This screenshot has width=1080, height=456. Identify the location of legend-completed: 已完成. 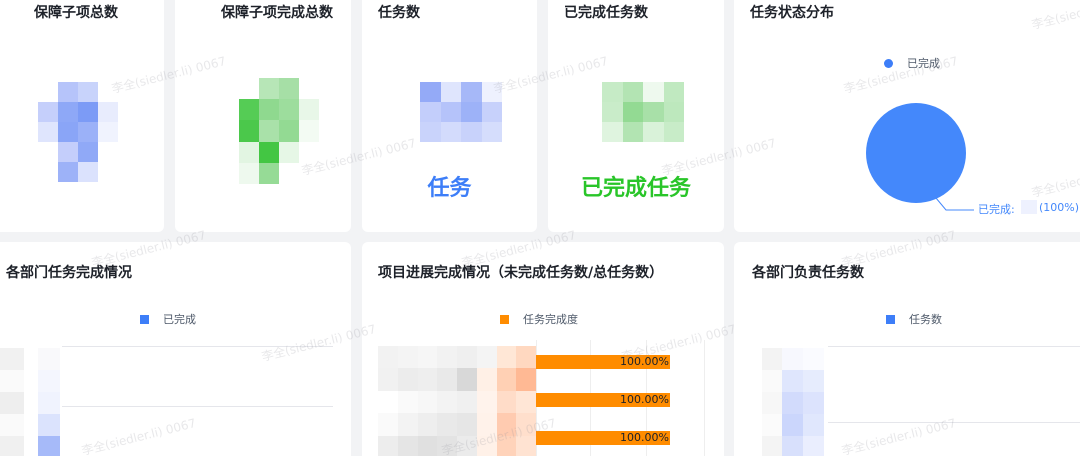
(168, 319).